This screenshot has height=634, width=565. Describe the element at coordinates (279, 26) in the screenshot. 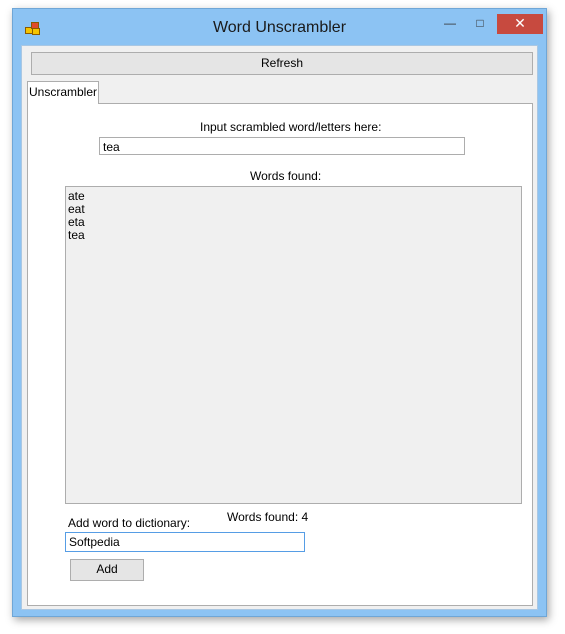

I see `title-bar: Word Unscrambler — □ ✕` at that location.